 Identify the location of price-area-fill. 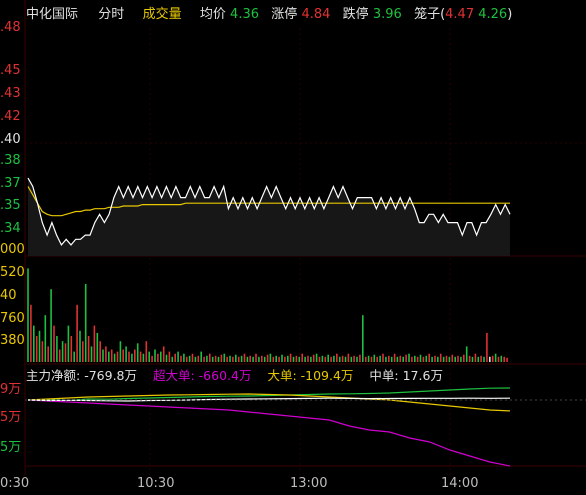
(269, 217).